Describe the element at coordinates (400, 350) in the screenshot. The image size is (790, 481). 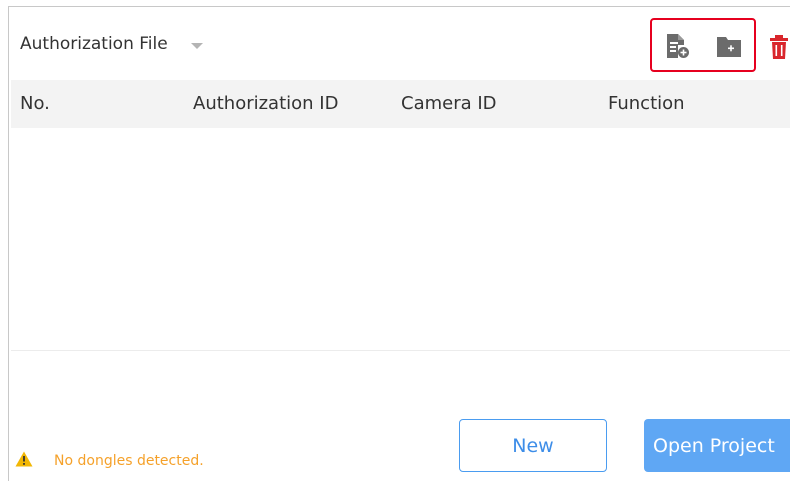
I see `table-divider` at that location.